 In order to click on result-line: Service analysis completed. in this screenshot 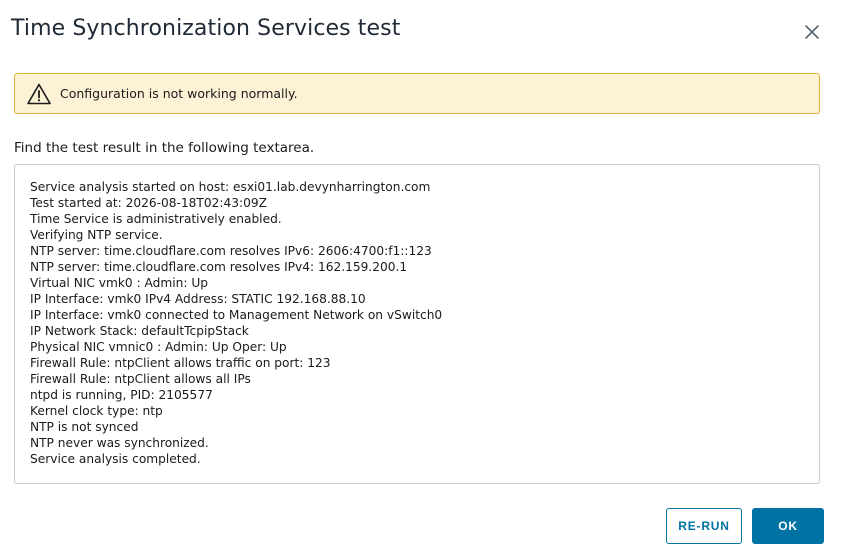, I will do `click(115, 459)`.